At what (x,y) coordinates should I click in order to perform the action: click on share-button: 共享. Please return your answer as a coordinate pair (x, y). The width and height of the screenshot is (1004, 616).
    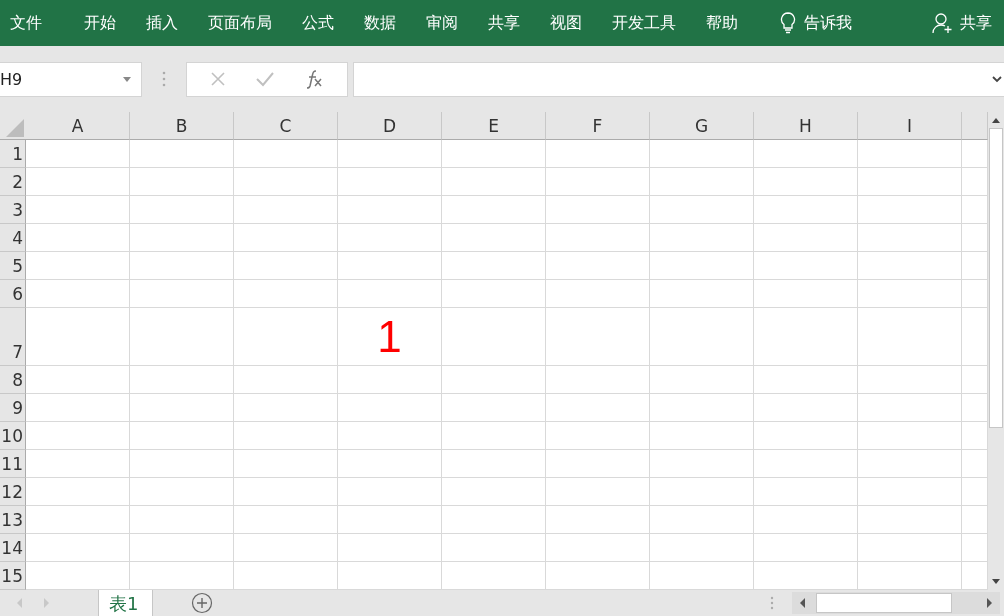
    Looking at the image, I should click on (976, 23).